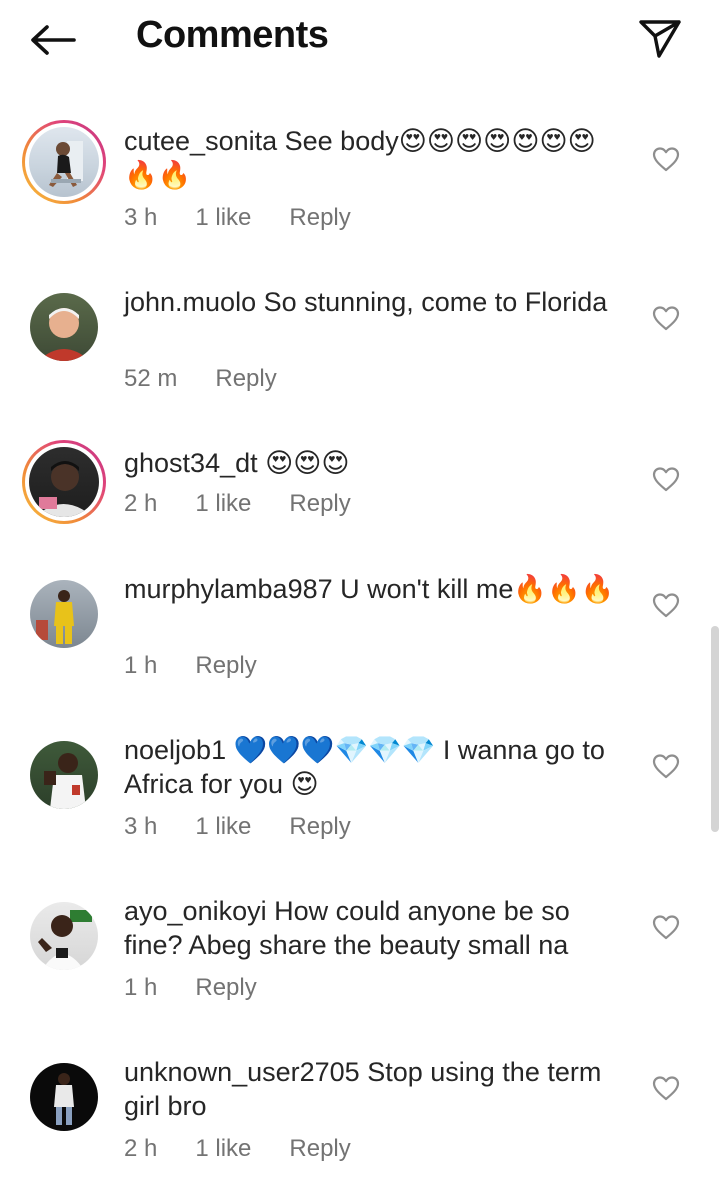 The height and width of the screenshot is (1202, 720). What do you see at coordinates (175, 750) in the screenshot?
I see `comment-username: noeljob1` at bounding box center [175, 750].